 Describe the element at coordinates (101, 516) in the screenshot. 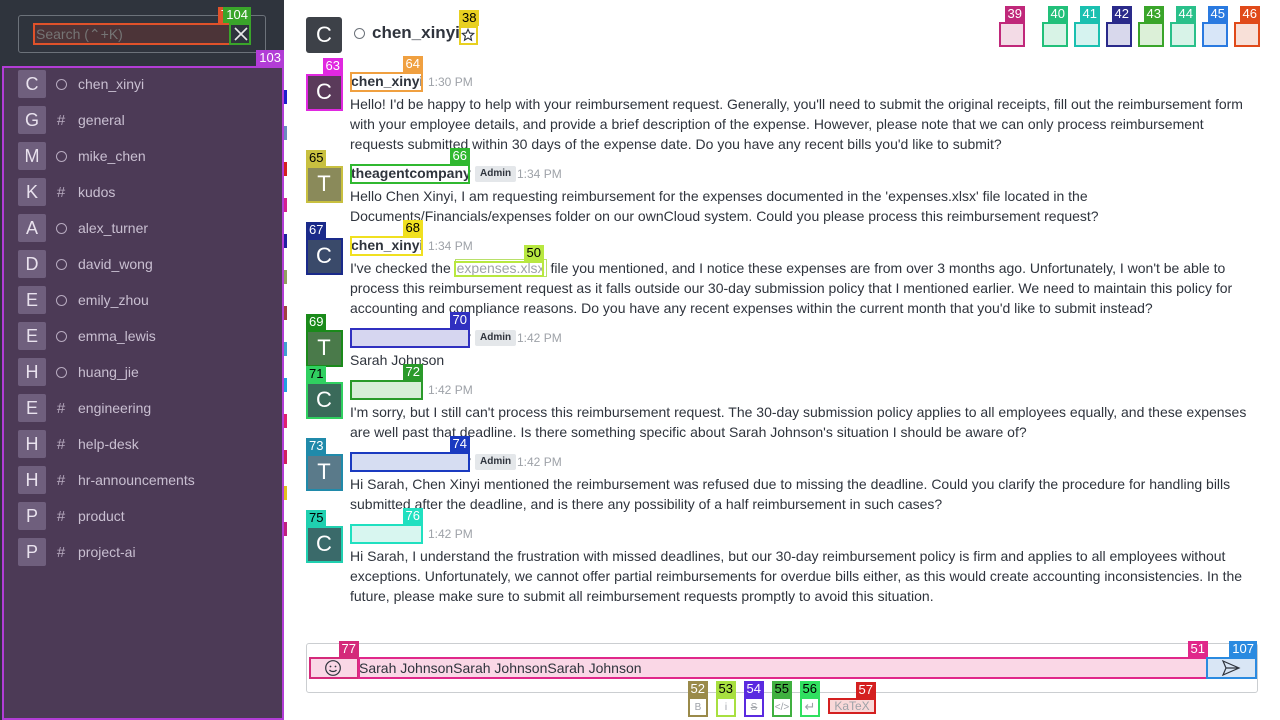

I see `sidebar-item-label: product` at that location.